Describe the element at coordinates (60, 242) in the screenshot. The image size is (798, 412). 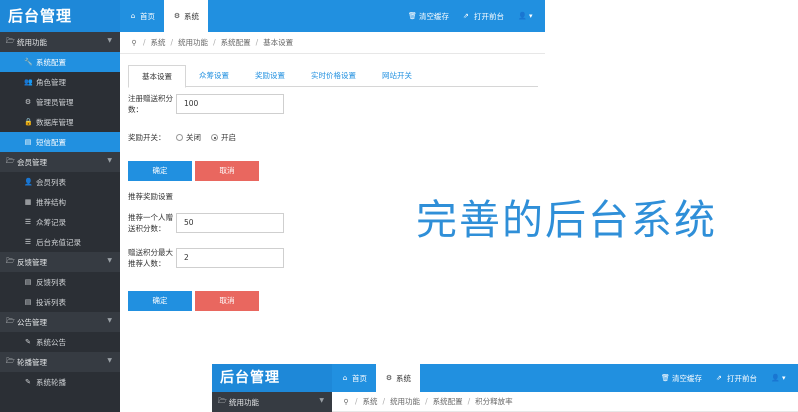
I see `sidebar-item-recharge-log: ☰ 后台充值记录` at that location.